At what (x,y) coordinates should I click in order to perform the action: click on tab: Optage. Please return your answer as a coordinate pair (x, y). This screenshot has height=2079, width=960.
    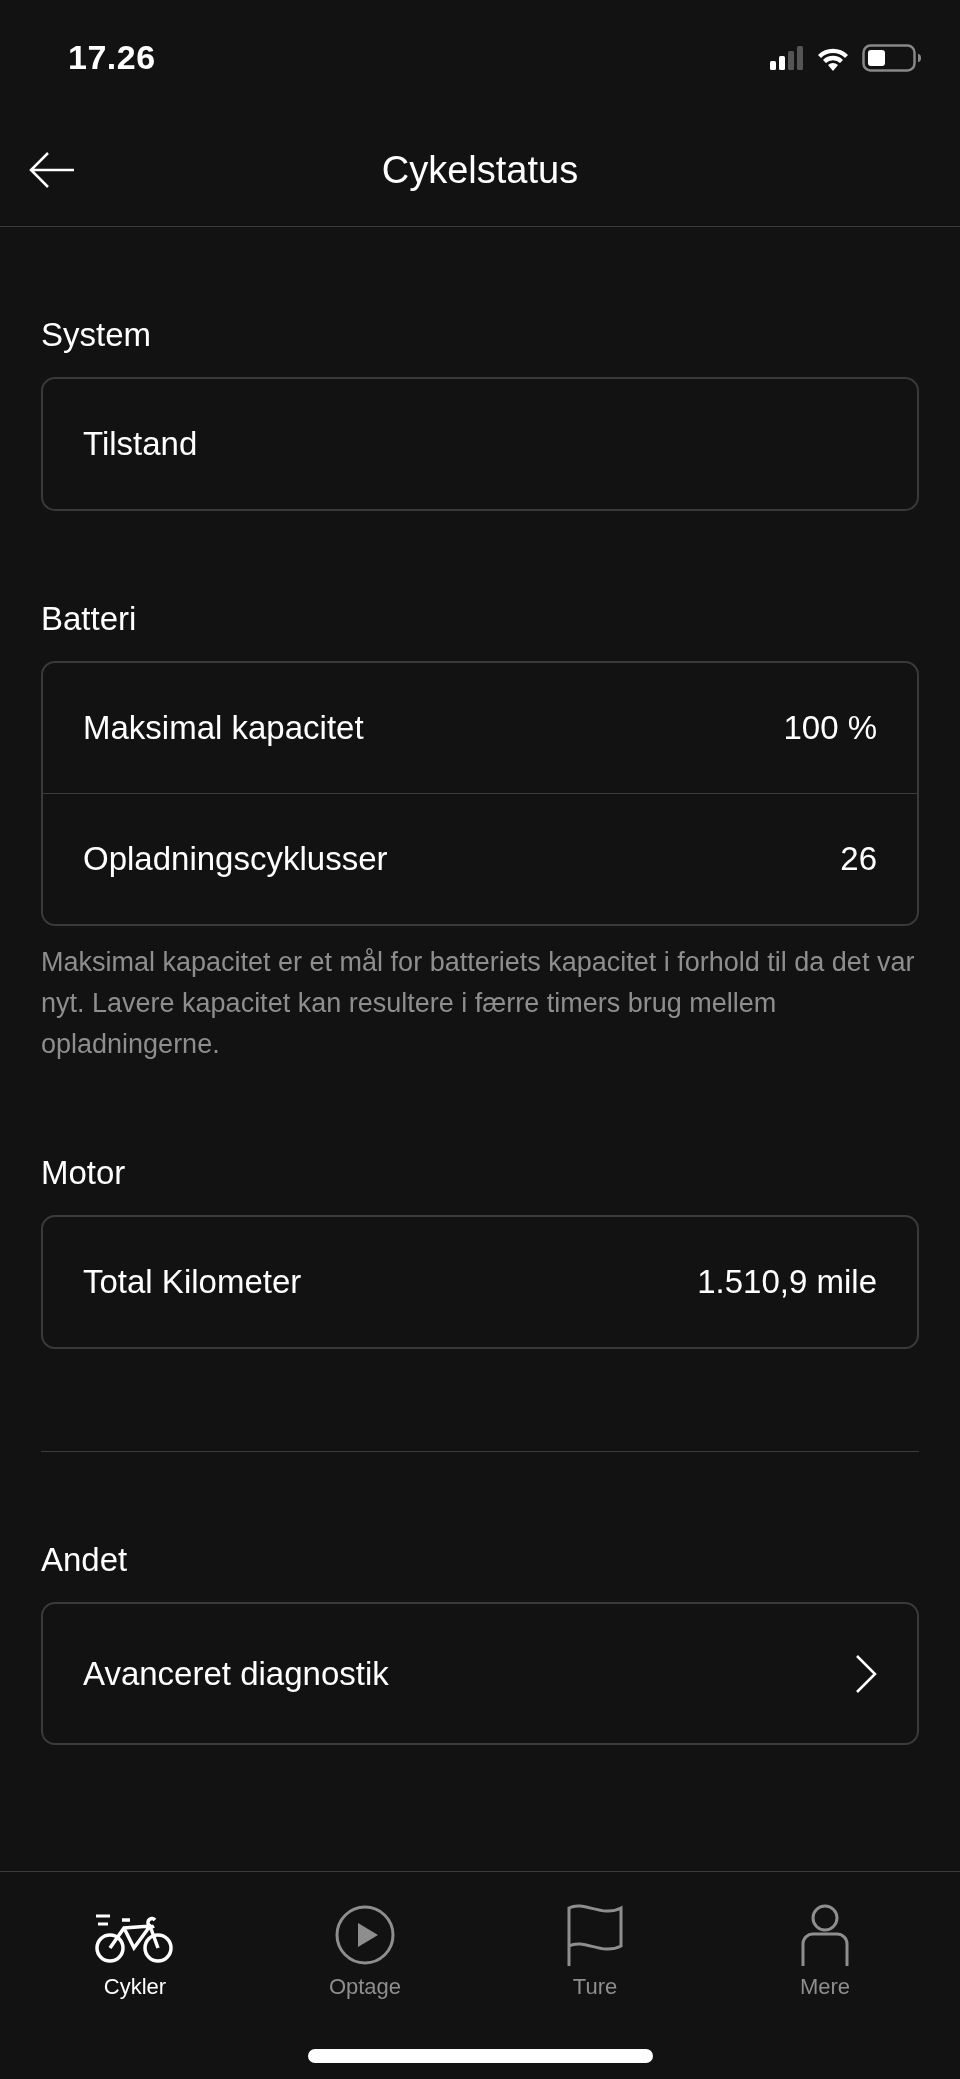
    Looking at the image, I should click on (365, 1945).